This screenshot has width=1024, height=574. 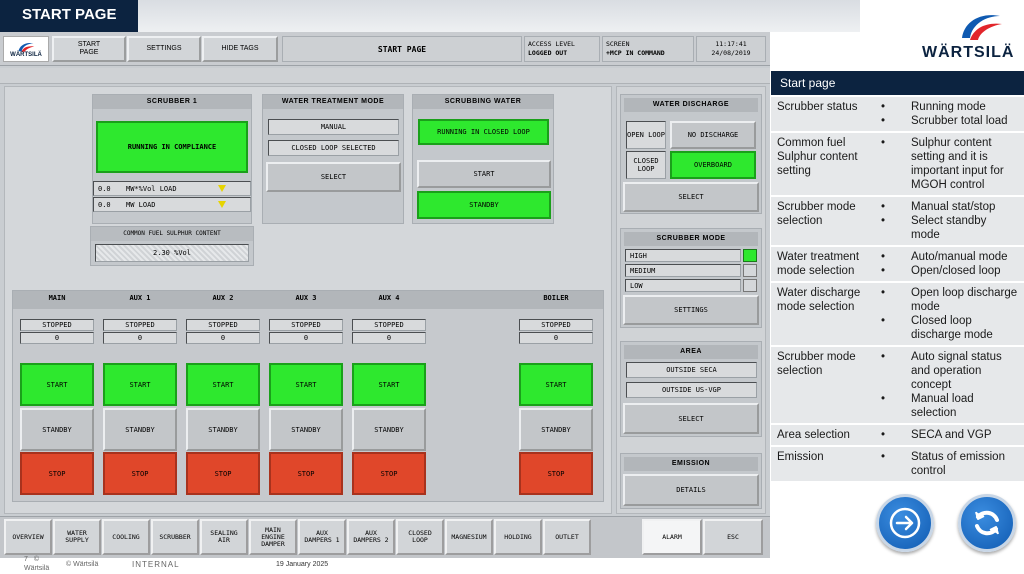 What do you see at coordinates (371, 537) in the screenshot?
I see `bottom-tab: AUX DAMPERS 2` at bounding box center [371, 537].